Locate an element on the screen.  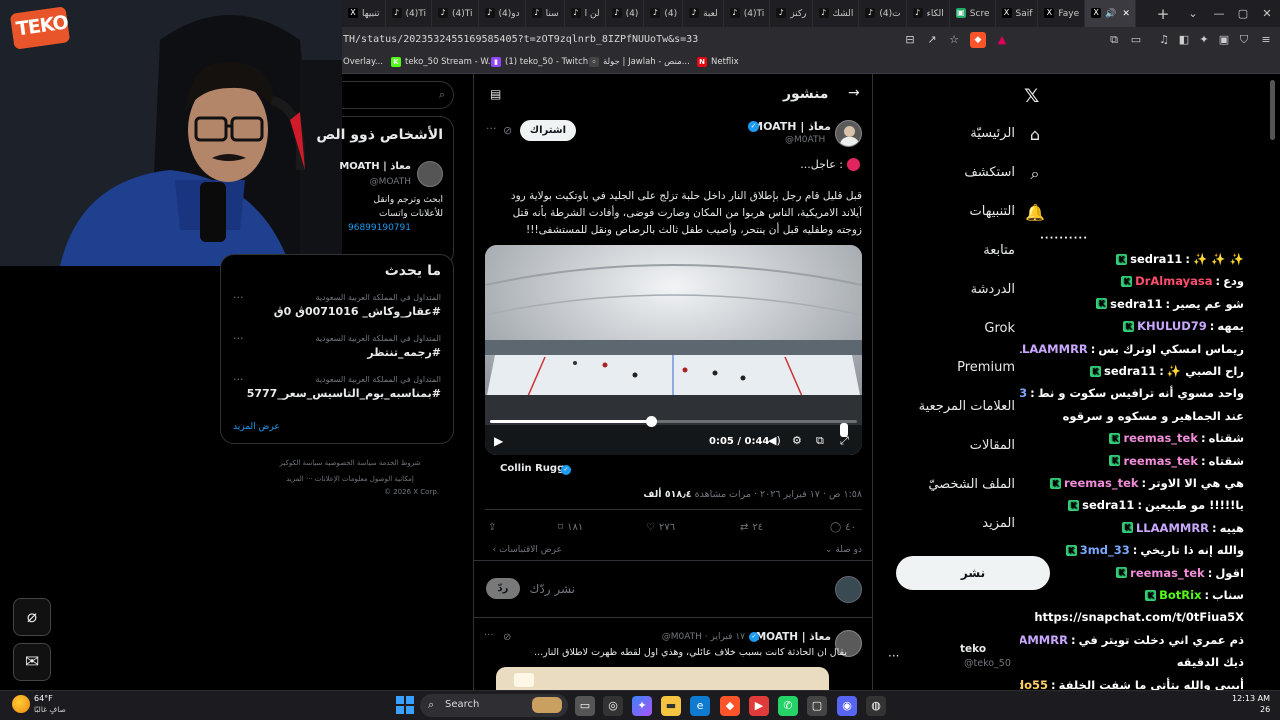
footer-links-1: شروط الخدمة سياسة الخصوصية سياسة الكوكيز is located at coordinates (350, 463).